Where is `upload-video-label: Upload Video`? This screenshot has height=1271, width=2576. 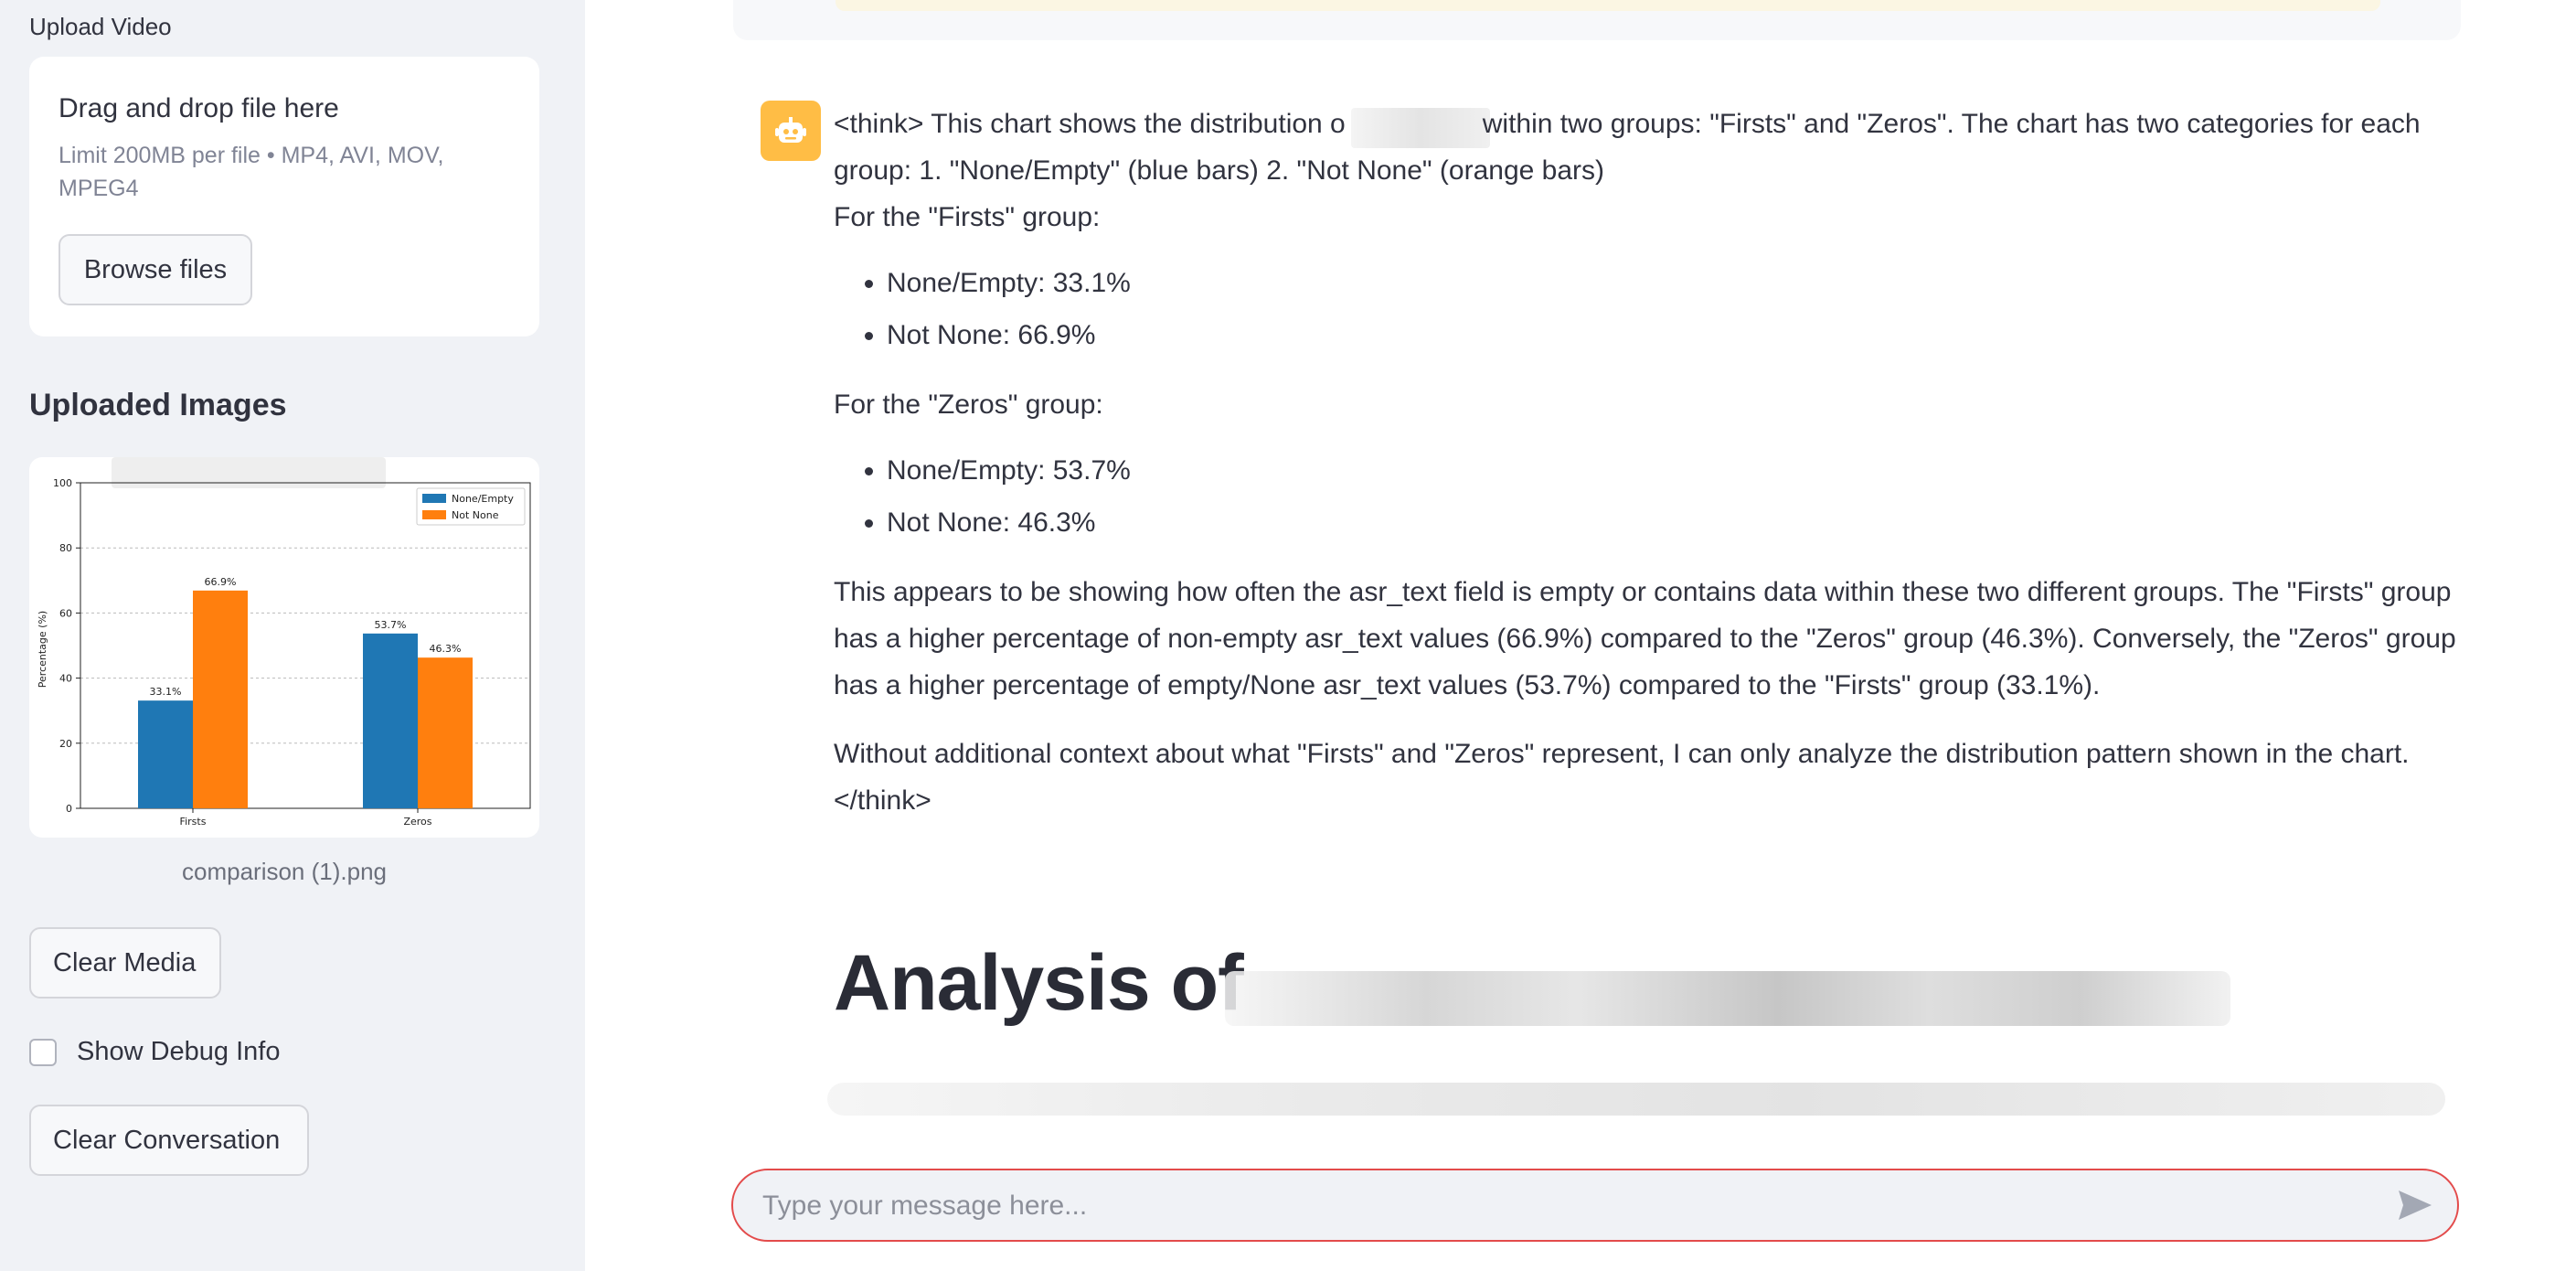 upload-video-label: Upload Video is located at coordinates (100, 26).